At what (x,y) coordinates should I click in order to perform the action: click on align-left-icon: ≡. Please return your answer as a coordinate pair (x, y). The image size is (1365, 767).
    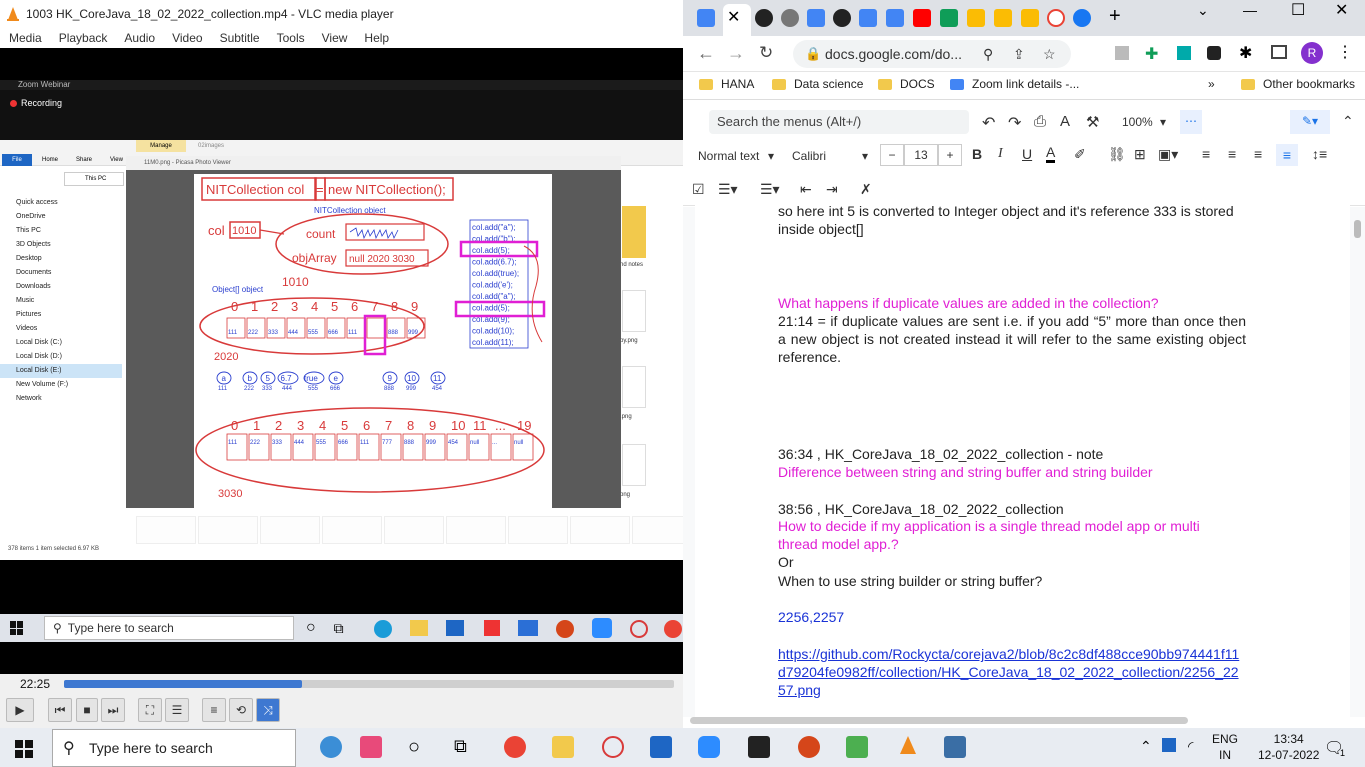
    Looking at the image, I should click on (1206, 154).